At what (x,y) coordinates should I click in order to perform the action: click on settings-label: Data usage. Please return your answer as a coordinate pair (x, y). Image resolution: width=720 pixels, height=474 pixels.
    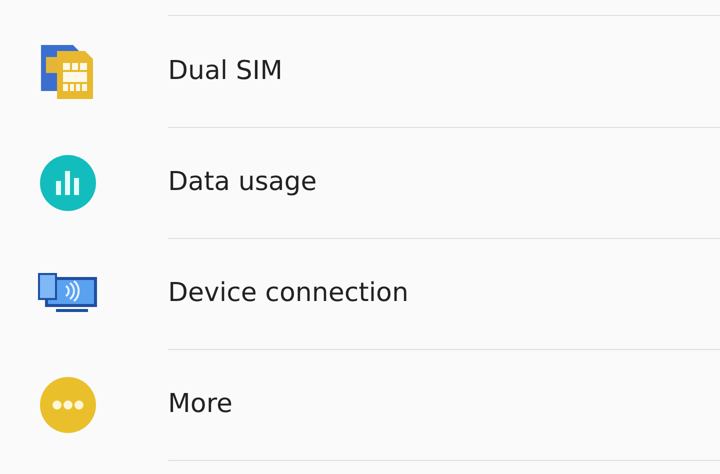
    Looking at the image, I should click on (242, 182).